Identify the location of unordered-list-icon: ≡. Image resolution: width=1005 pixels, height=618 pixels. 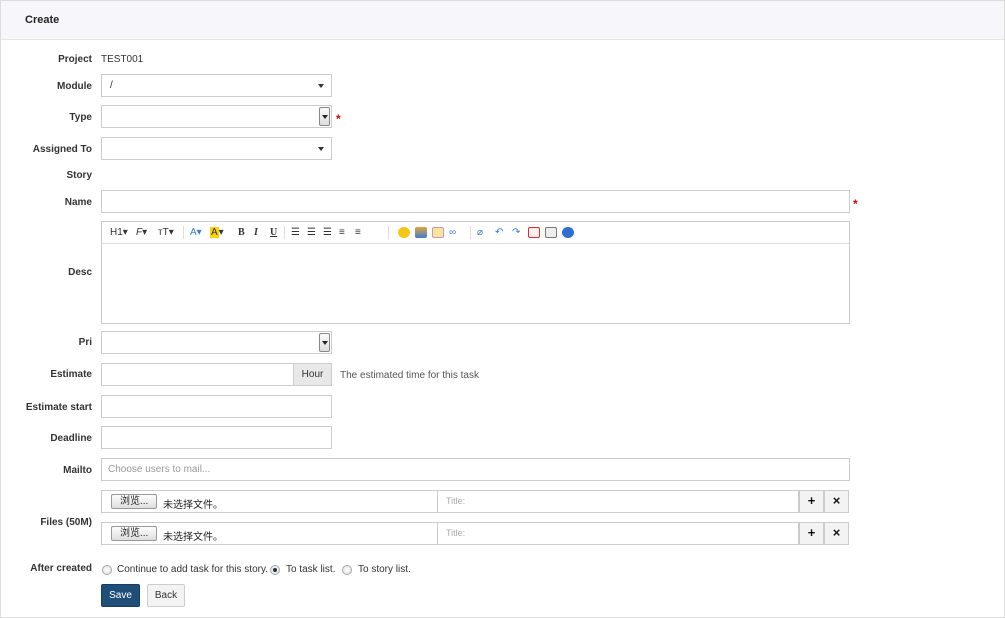
(358, 233).